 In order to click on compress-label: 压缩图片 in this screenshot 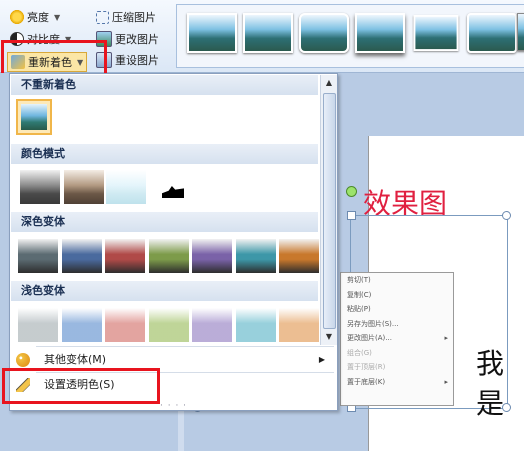, I will do `click(134, 17)`.